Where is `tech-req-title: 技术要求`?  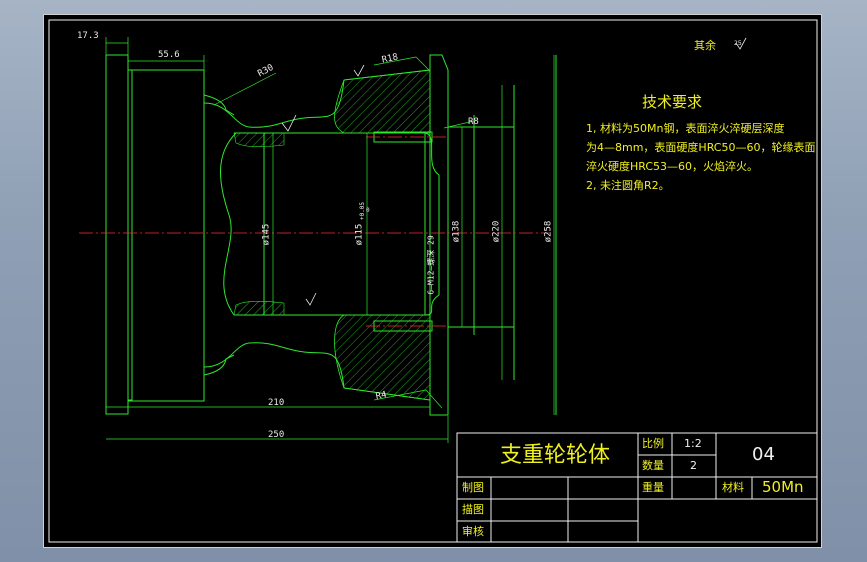
tech-req-title: 技术要求 is located at coordinates (672, 102).